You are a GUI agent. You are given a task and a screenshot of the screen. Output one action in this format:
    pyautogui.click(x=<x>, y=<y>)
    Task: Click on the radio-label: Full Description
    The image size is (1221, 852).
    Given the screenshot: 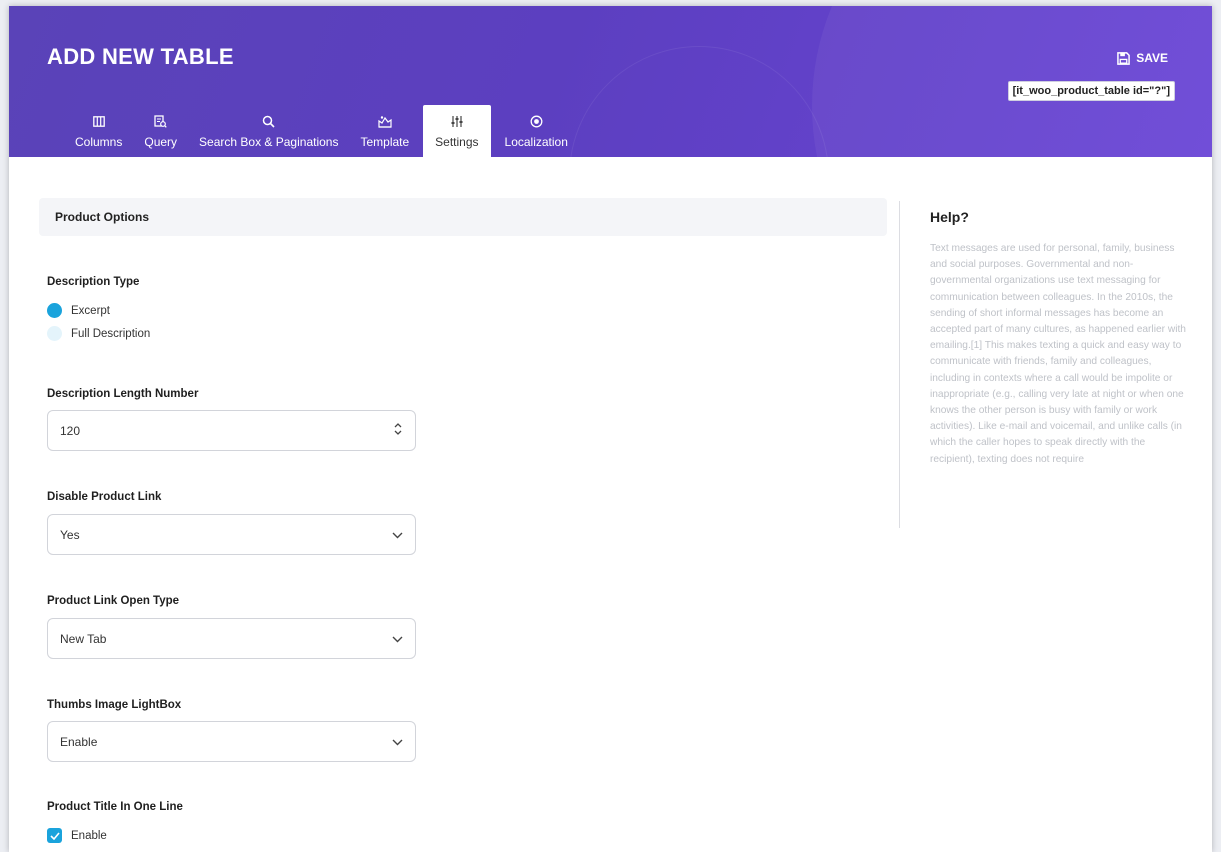 What is the action you would take?
    pyautogui.click(x=111, y=333)
    